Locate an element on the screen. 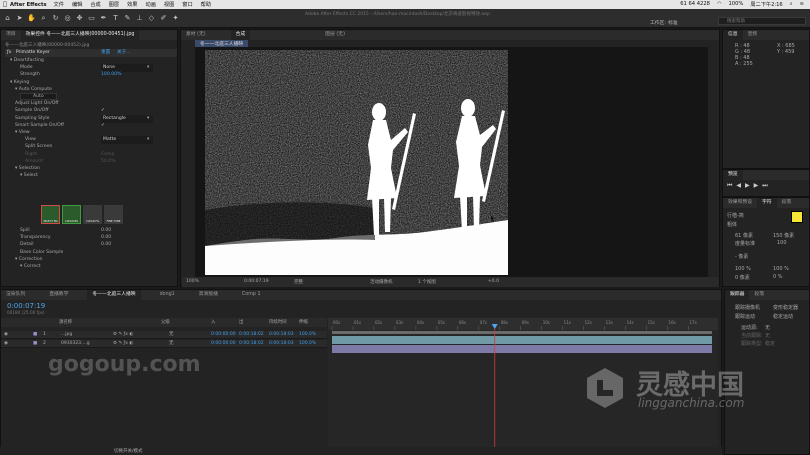  tab-effect-controls: 效果控件 冬——北庭三人播映(00000-00451).jpg is located at coordinates (80, 35).